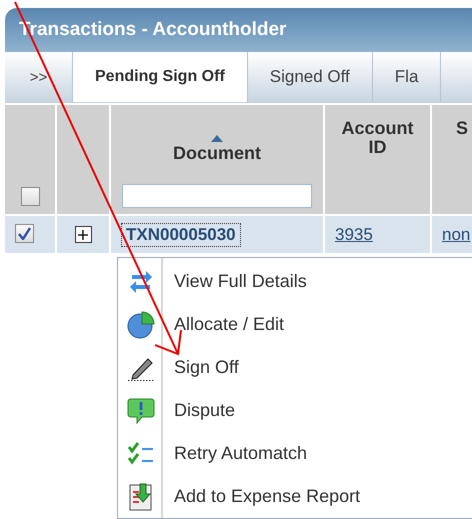 This screenshot has height=519, width=472. Describe the element at coordinates (181, 234) in the screenshot. I see `document-link: TXN00005030` at that location.